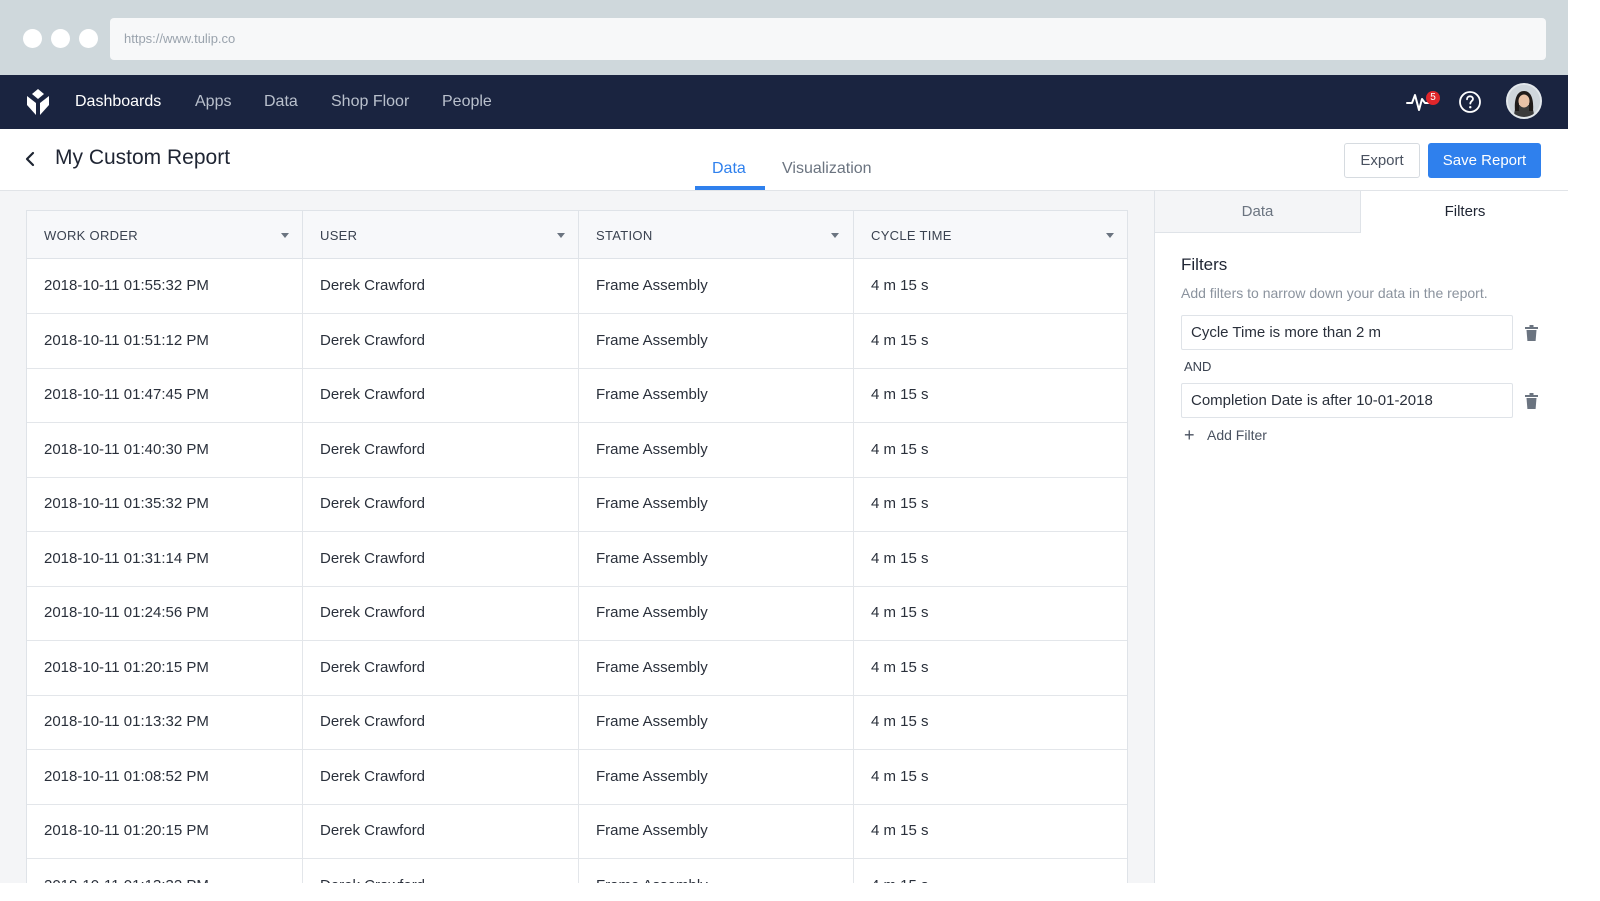 The image size is (1600, 901). What do you see at coordinates (165, 449) in the screenshot?
I see `work-order-cell: 2018-10-11 01:40:30 PM` at bounding box center [165, 449].